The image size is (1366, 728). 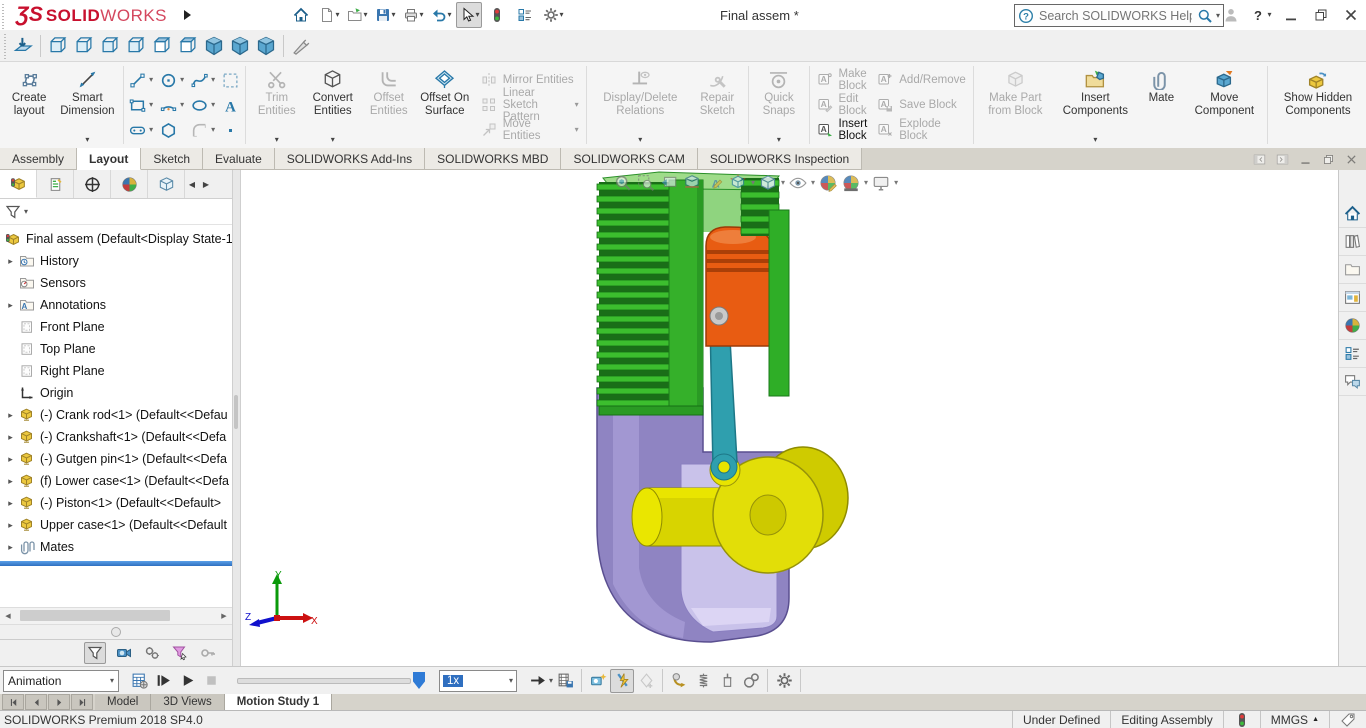 What do you see at coordinates (1291, 15) in the screenshot?
I see `minimize-button` at bounding box center [1291, 15].